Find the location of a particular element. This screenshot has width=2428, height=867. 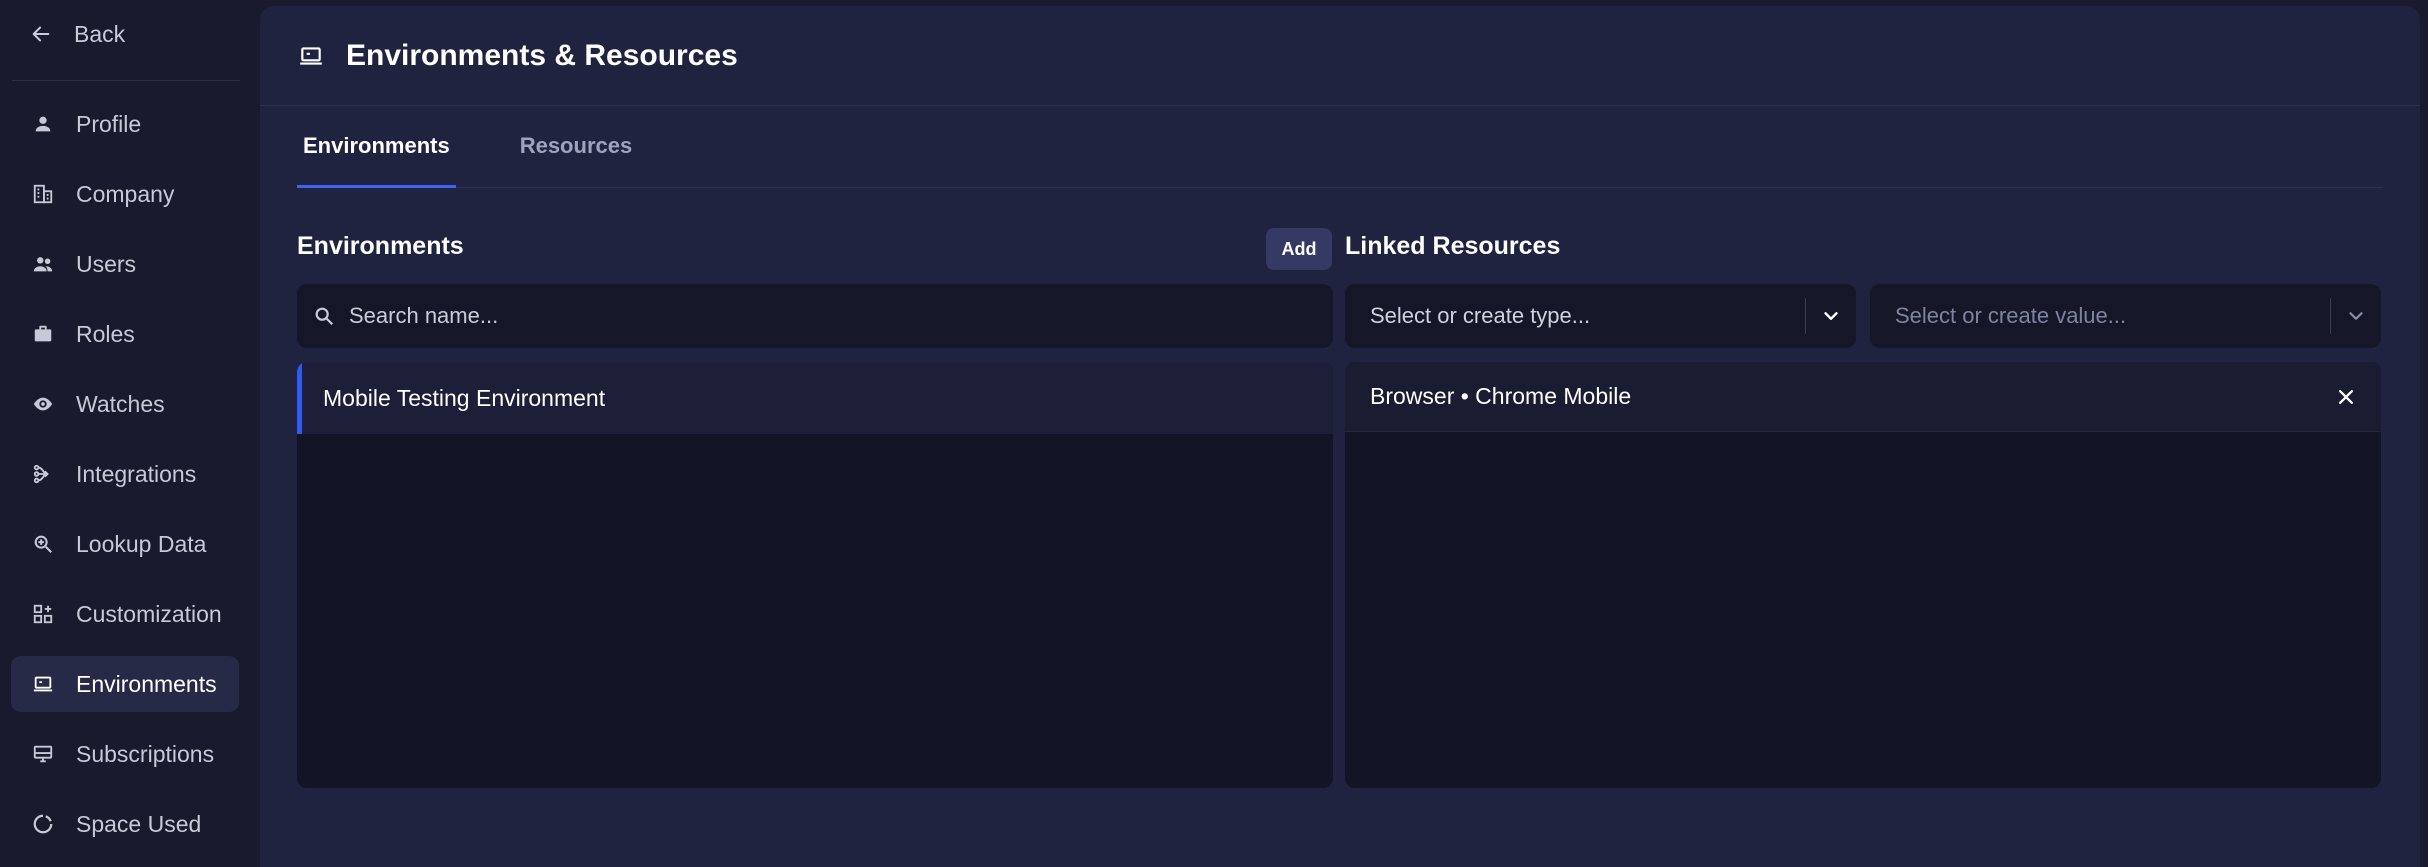

building-icon is located at coordinates (43, 194).